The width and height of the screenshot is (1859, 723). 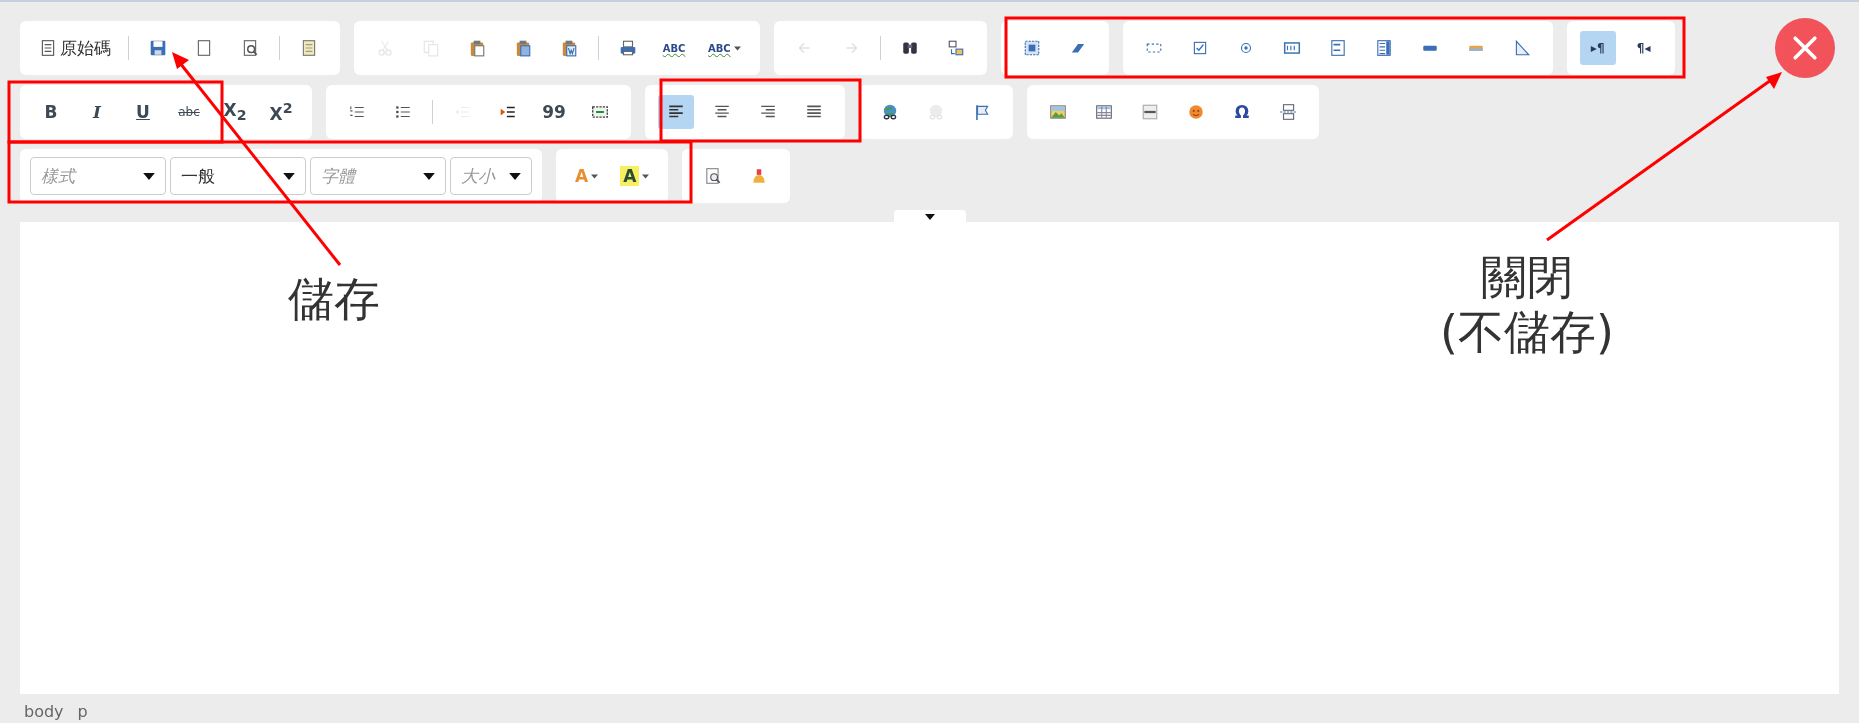 I want to click on collapse-toolbar-button, so click(x=929, y=217).